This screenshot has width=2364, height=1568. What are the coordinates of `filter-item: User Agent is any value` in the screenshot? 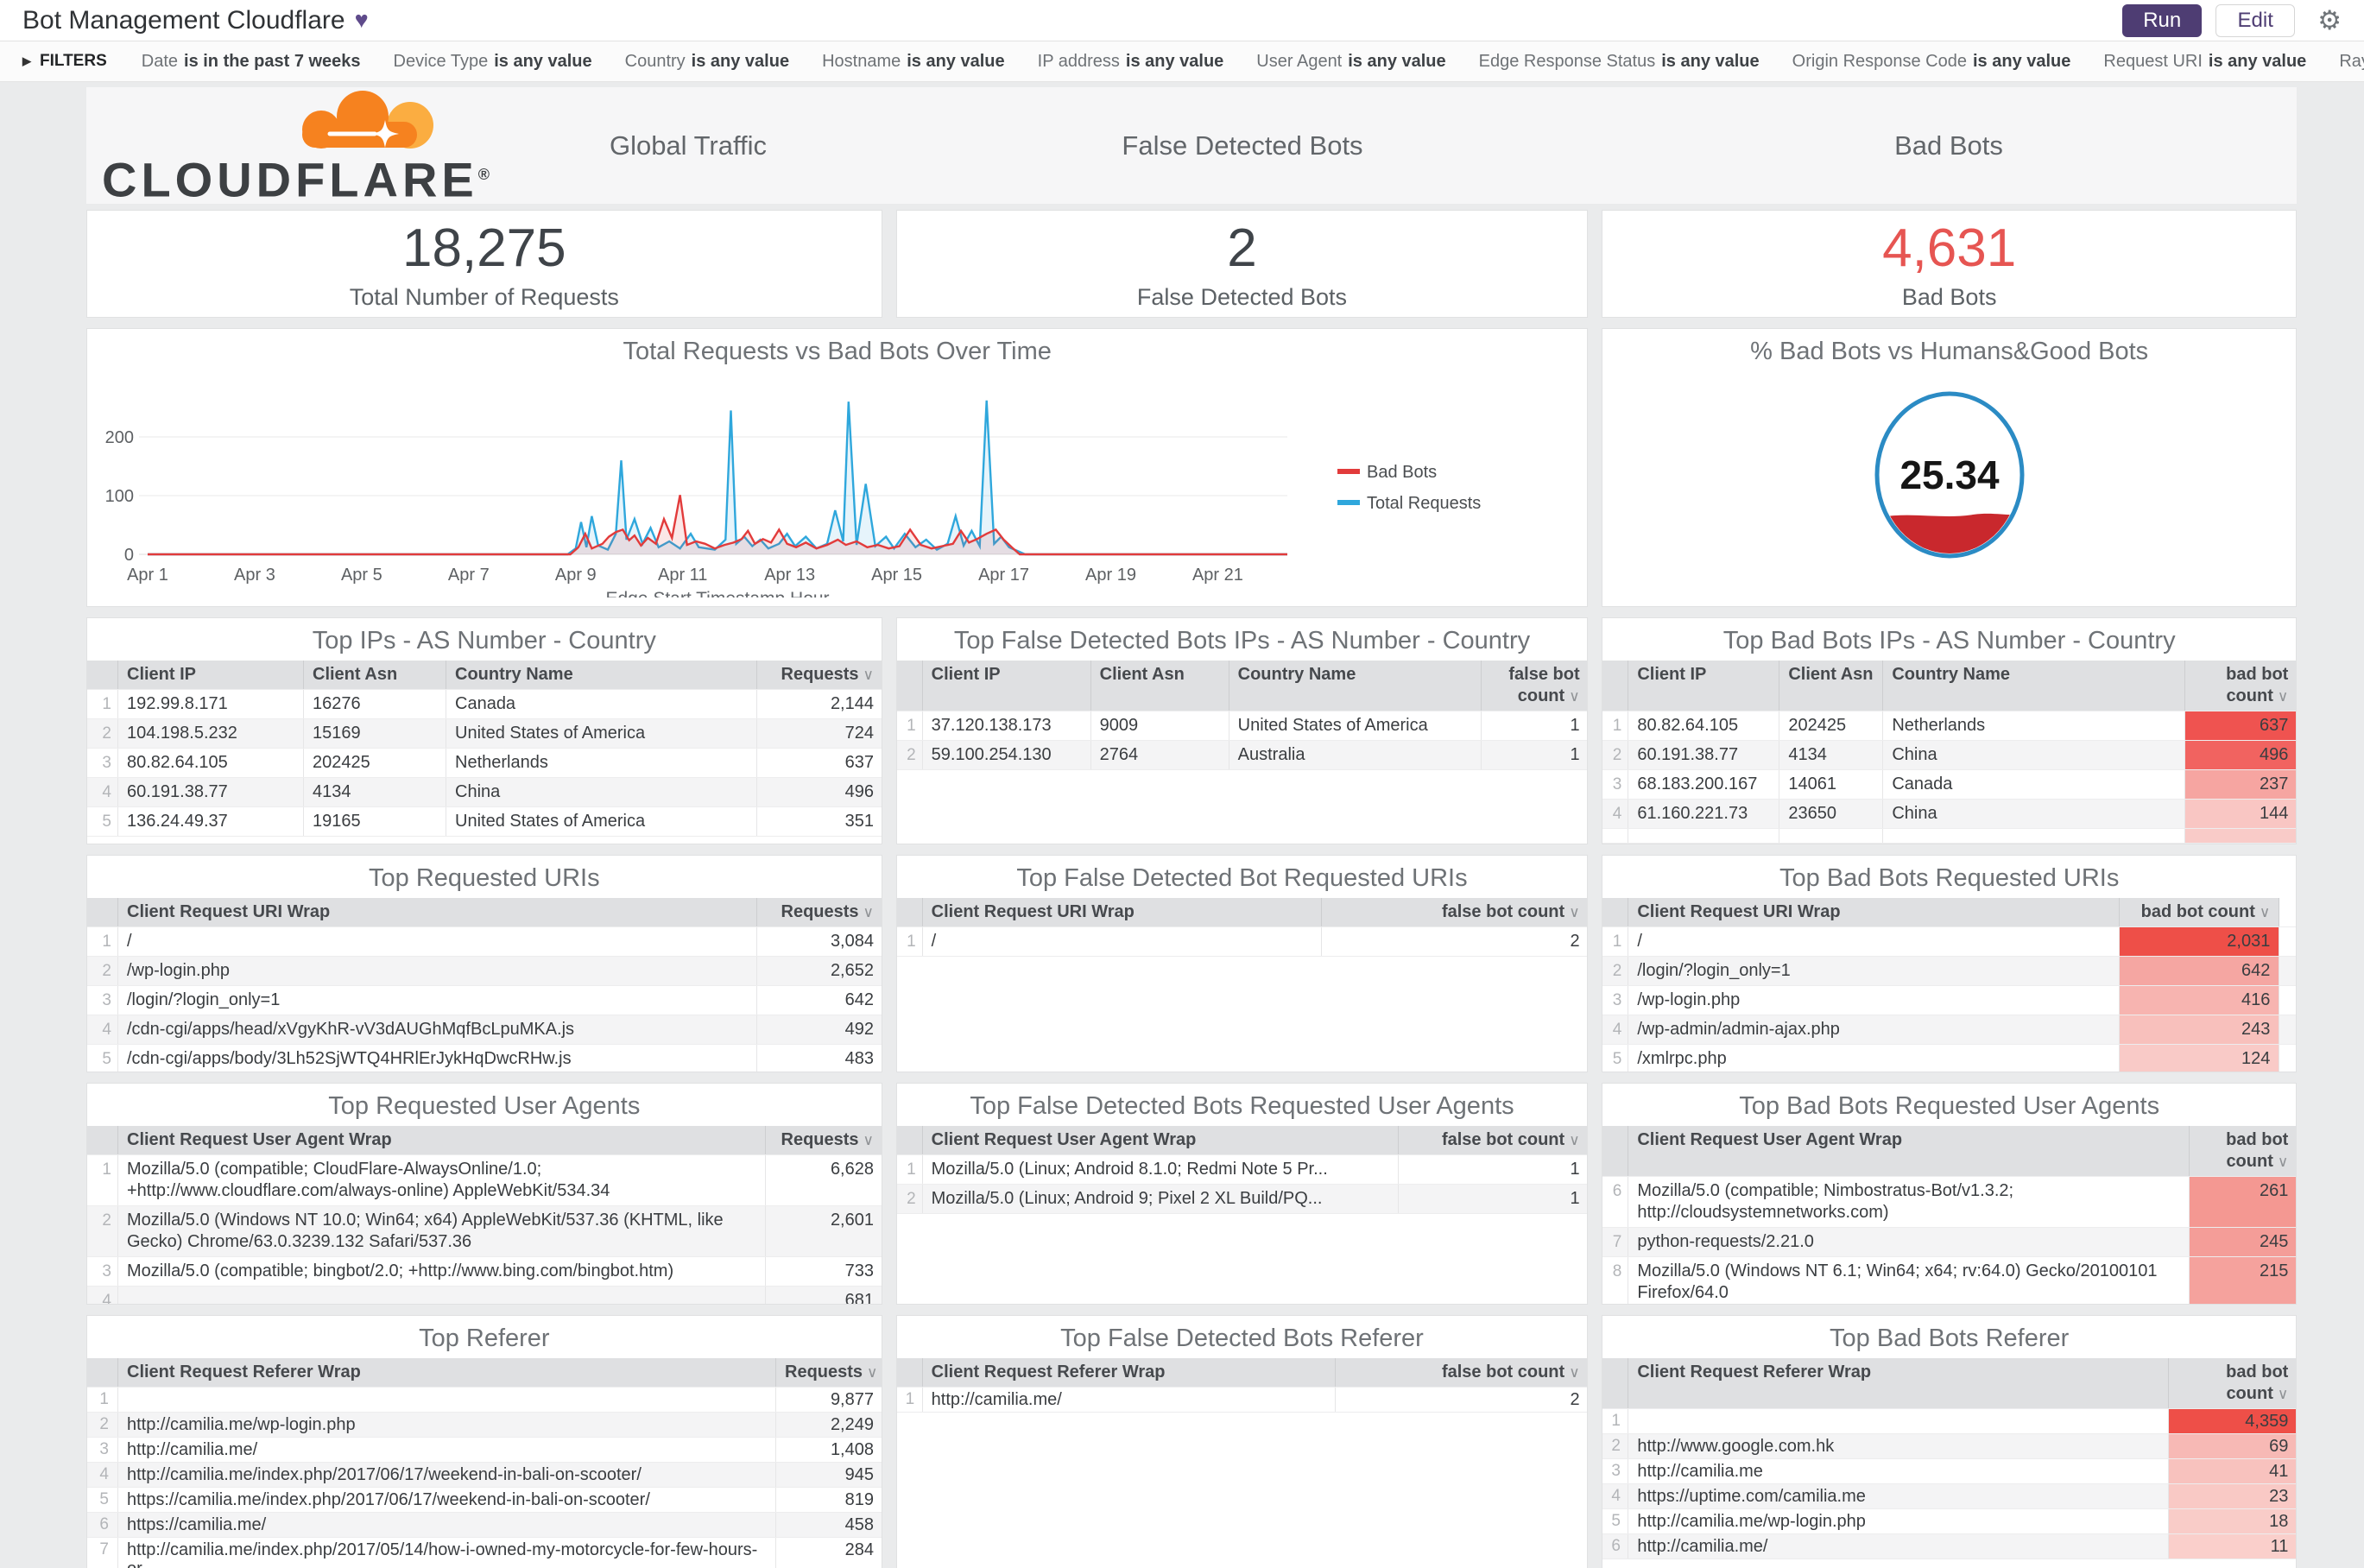 It's located at (1350, 62).